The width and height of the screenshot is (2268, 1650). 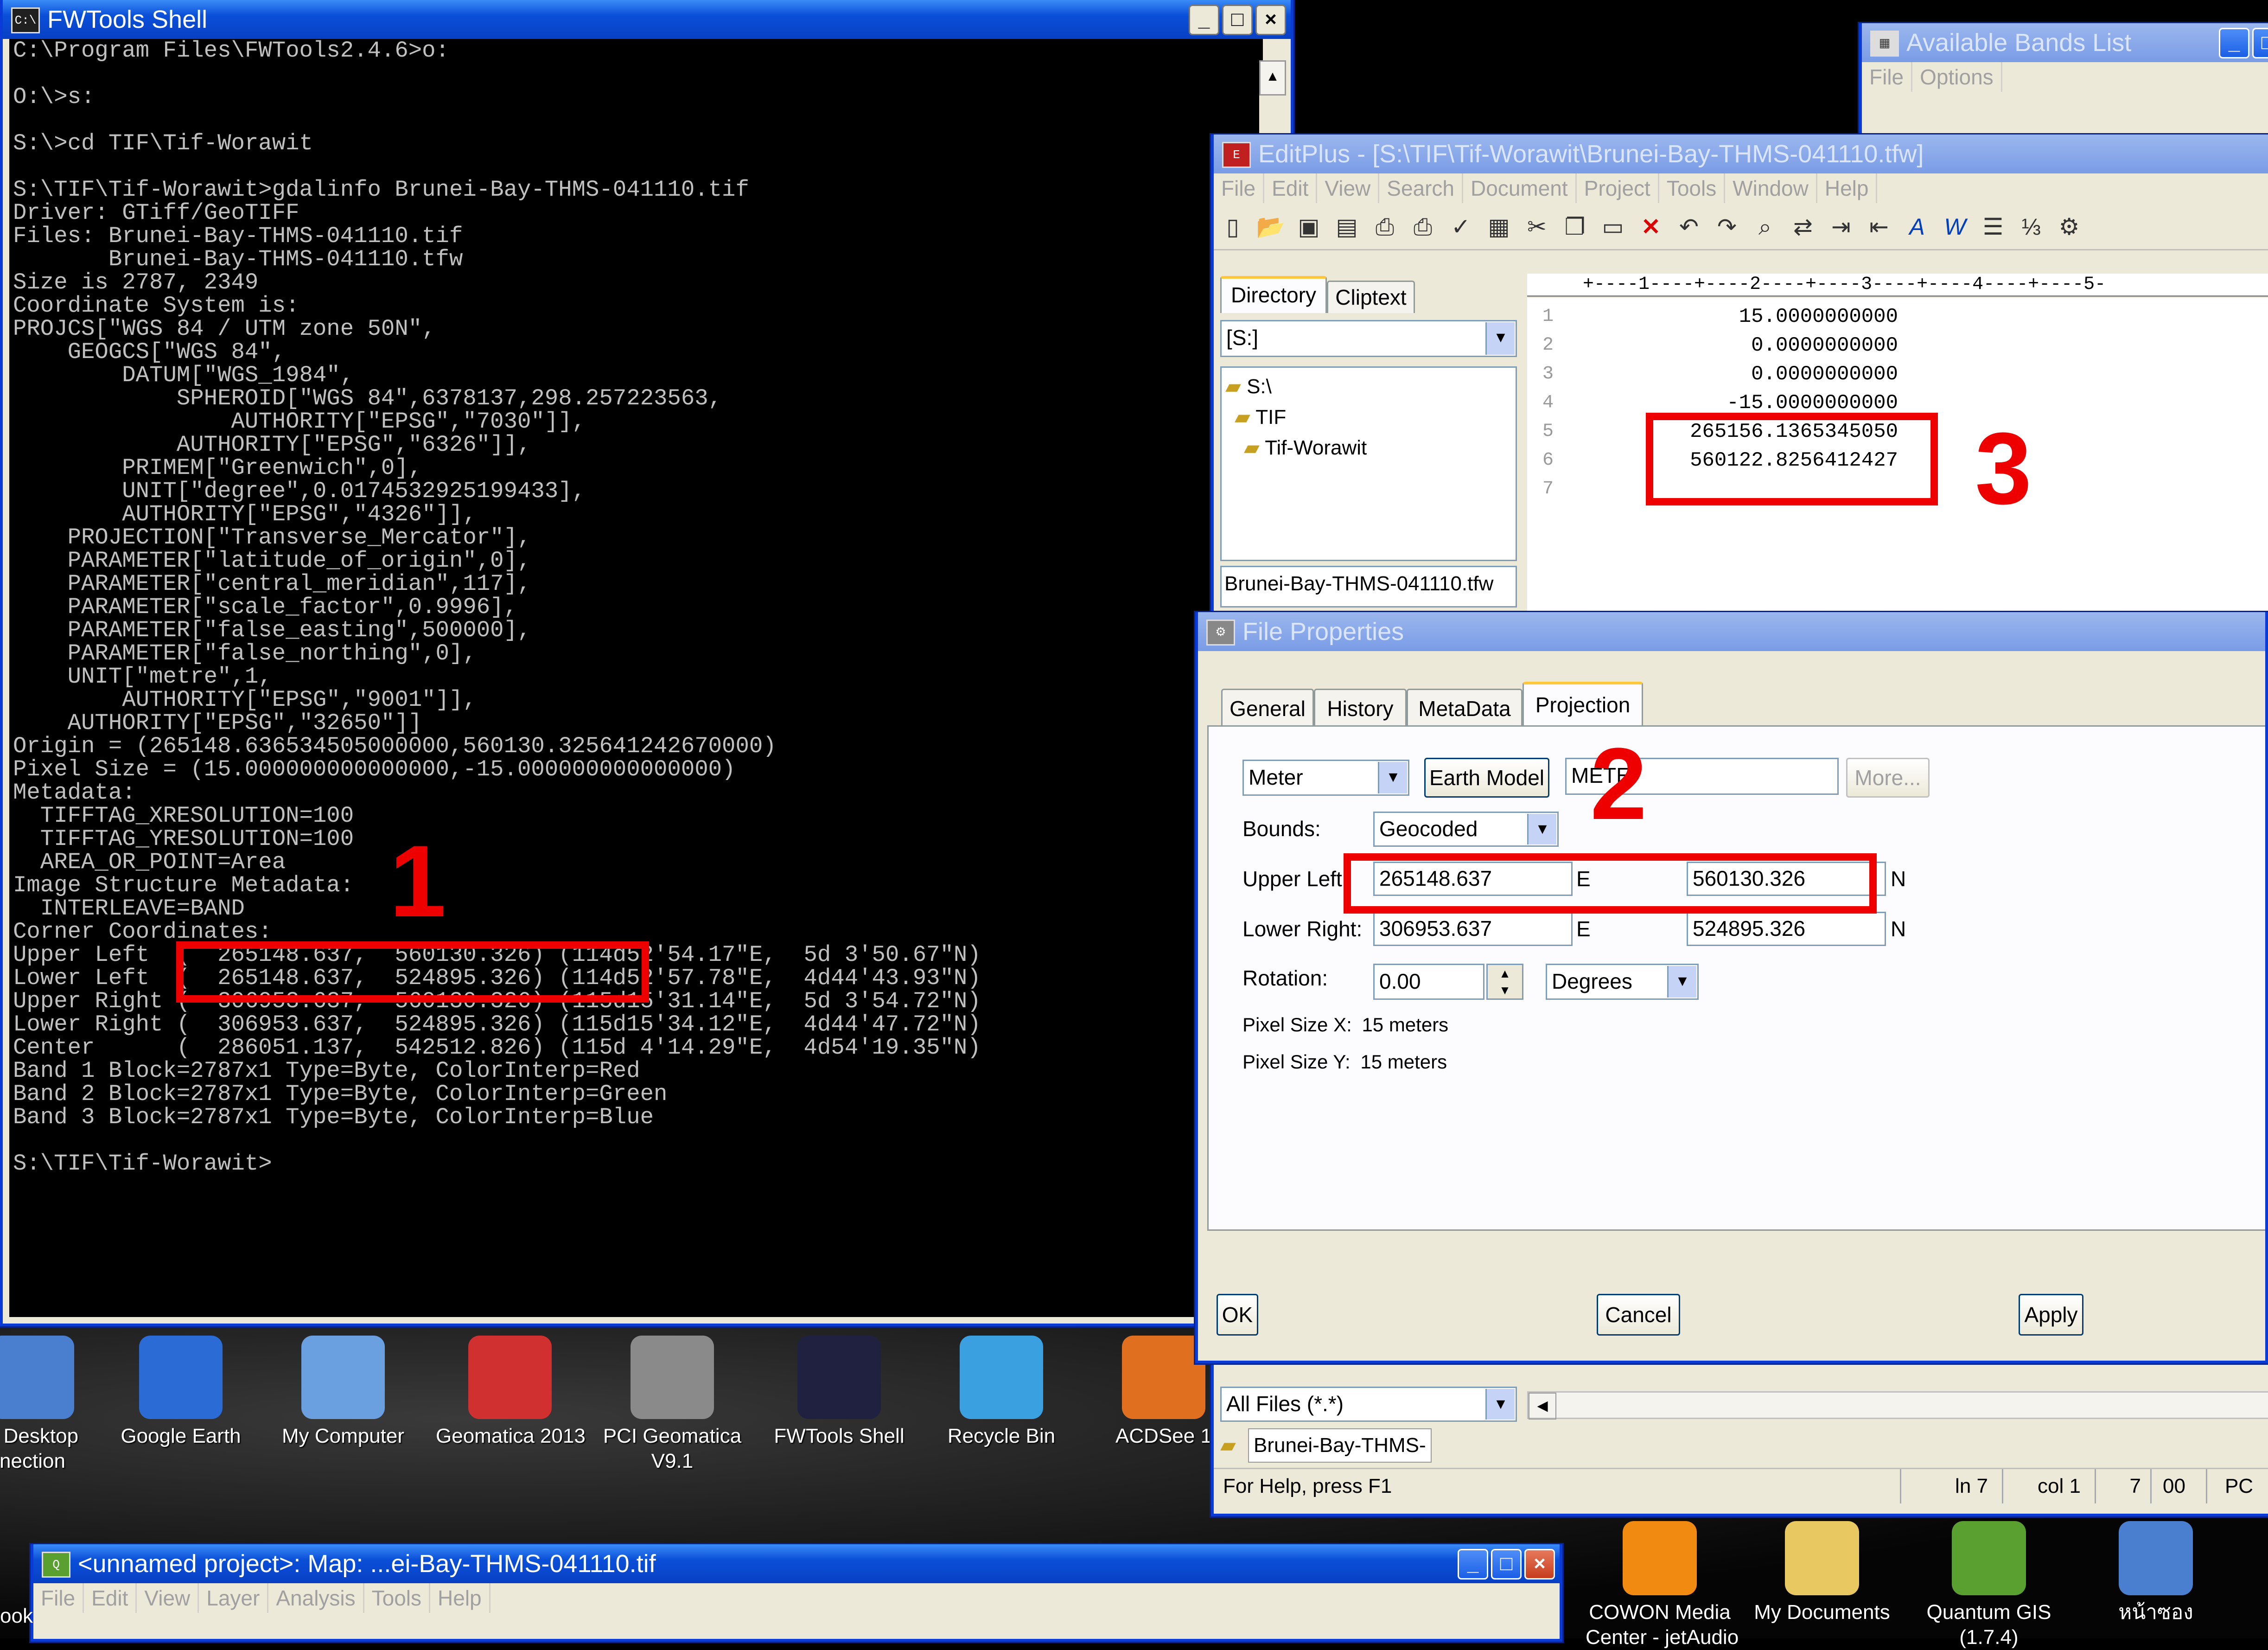 I want to click on lower-right-easting: 306953.637, so click(x=1473, y=929).